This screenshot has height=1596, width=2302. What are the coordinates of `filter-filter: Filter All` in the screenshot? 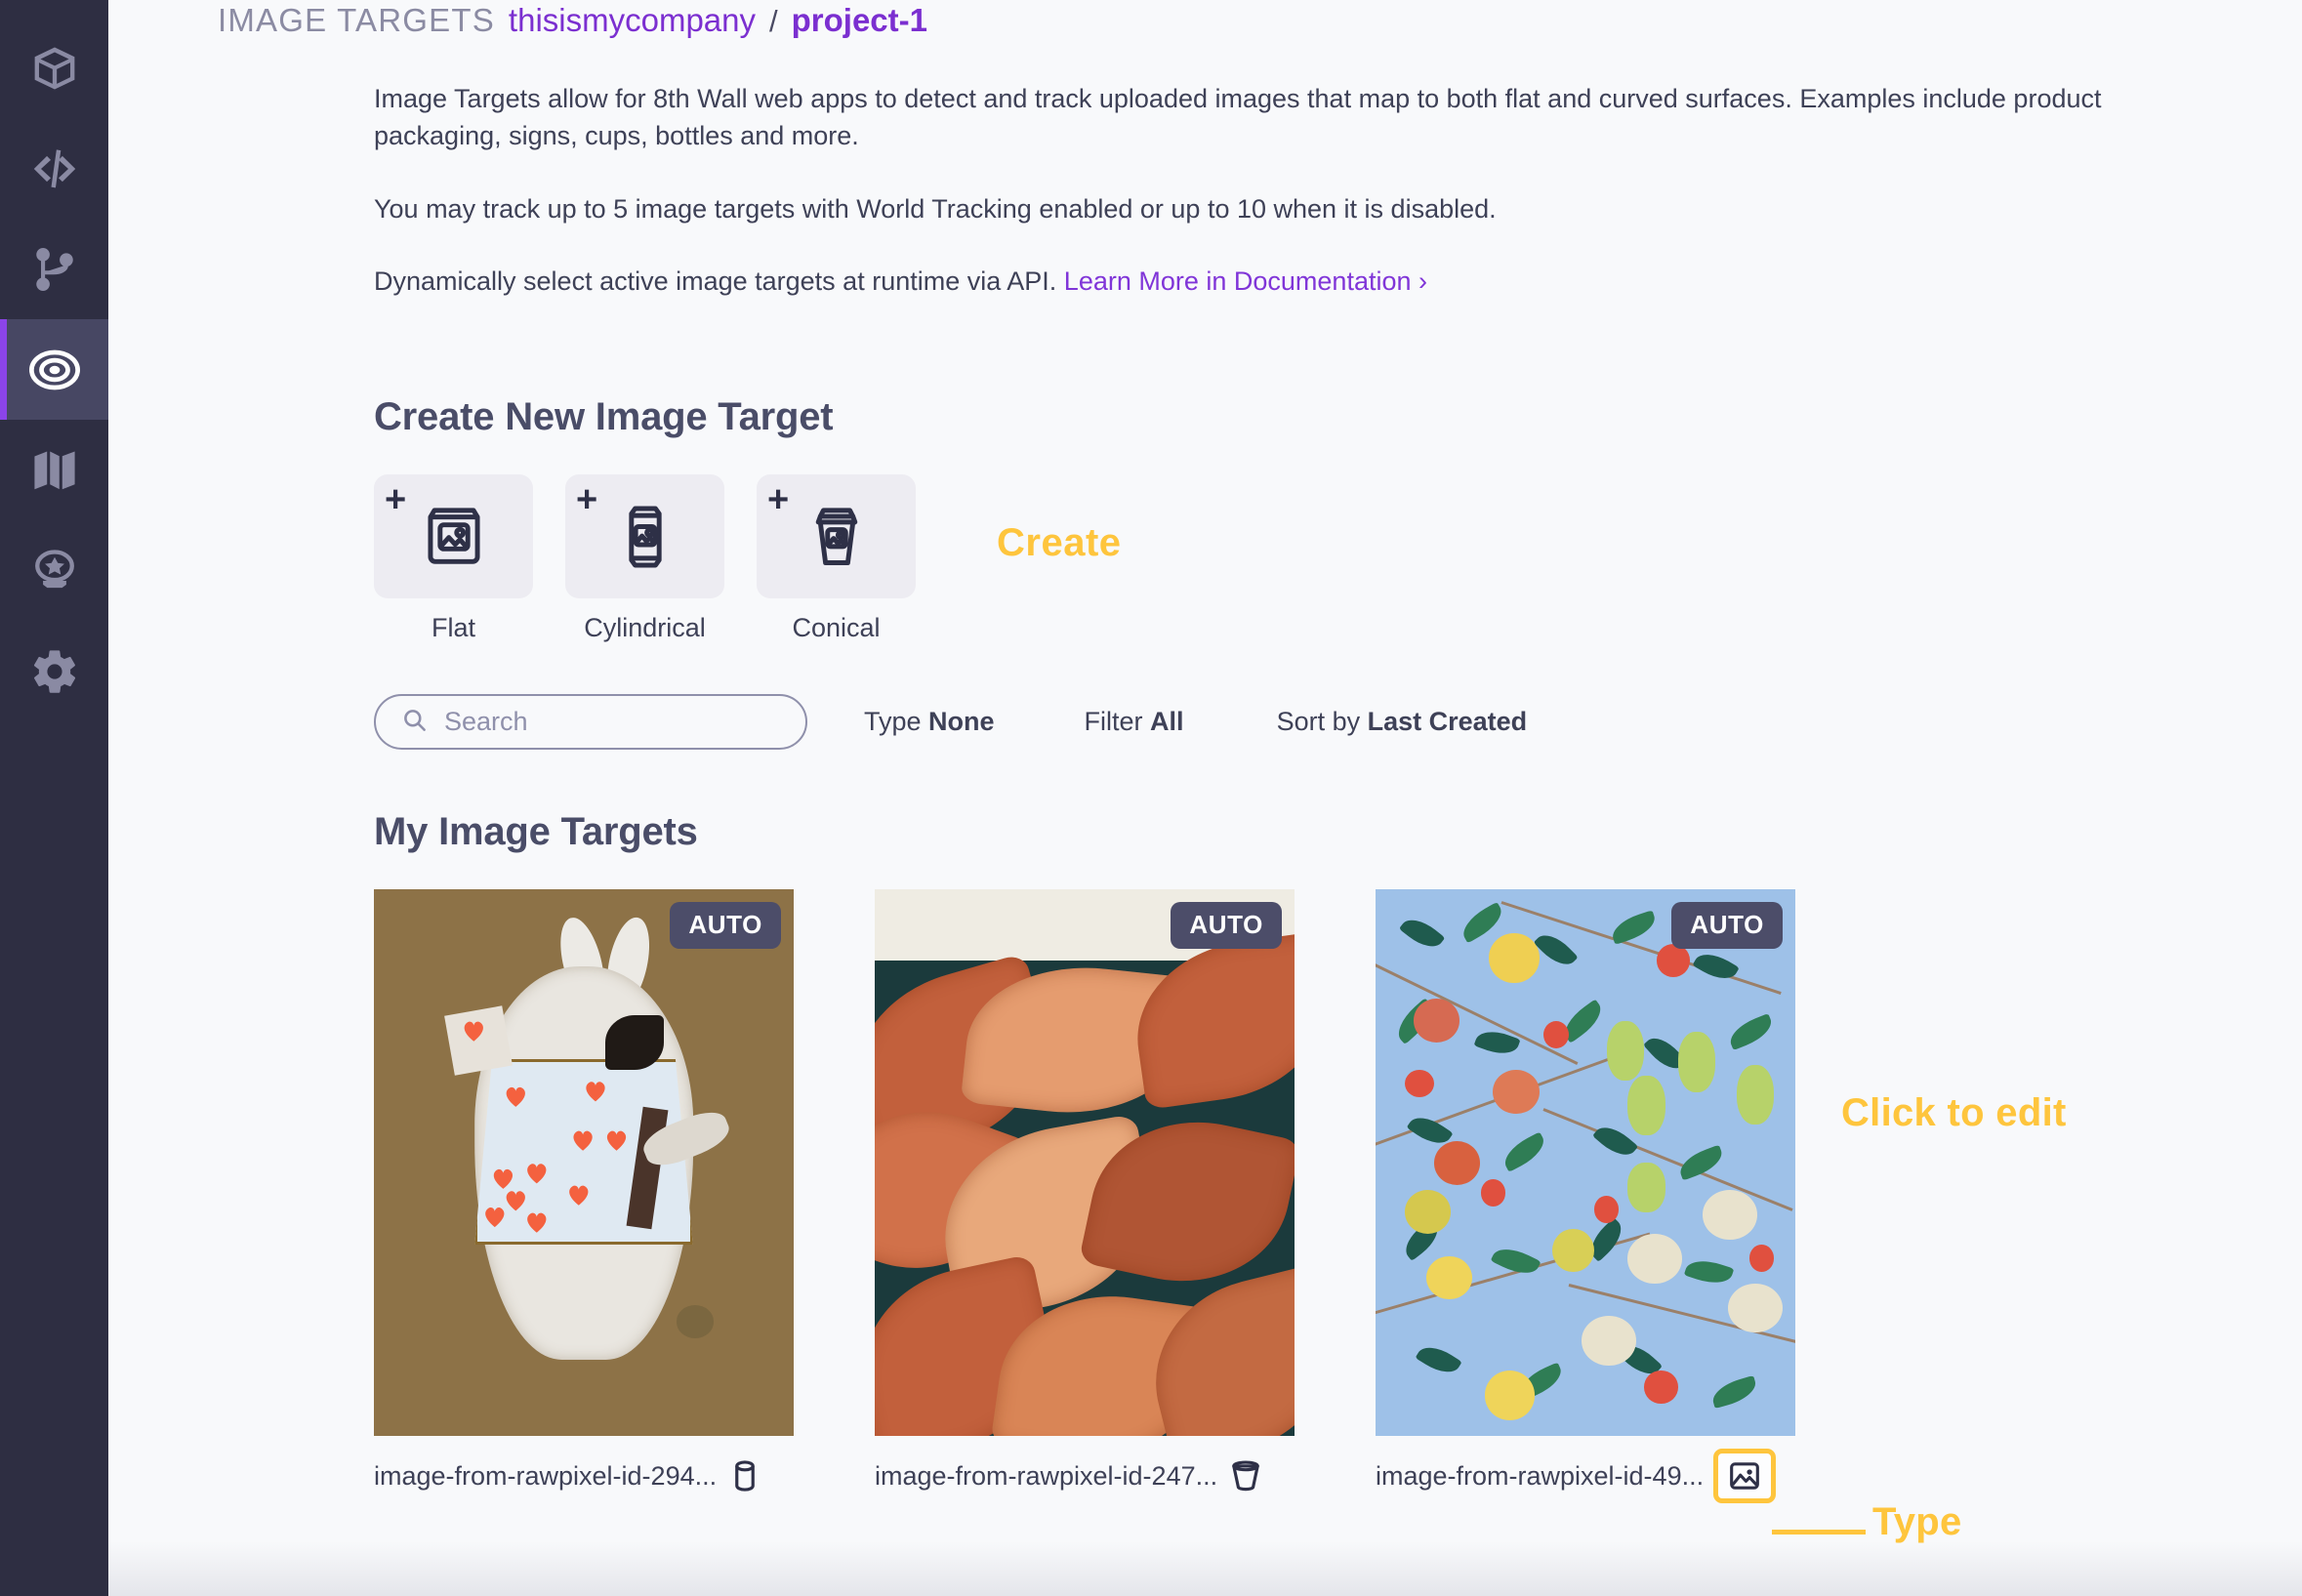 It's located at (1134, 722).